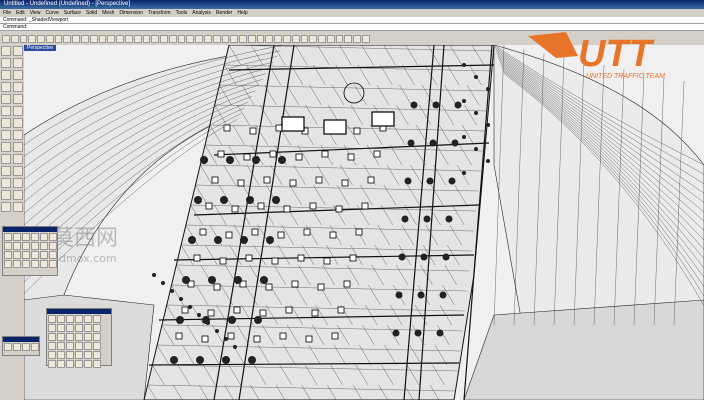 This screenshot has width=704, height=400. Describe the element at coordinates (40, 48) in the screenshot. I see `viewport-label: Perspective` at that location.